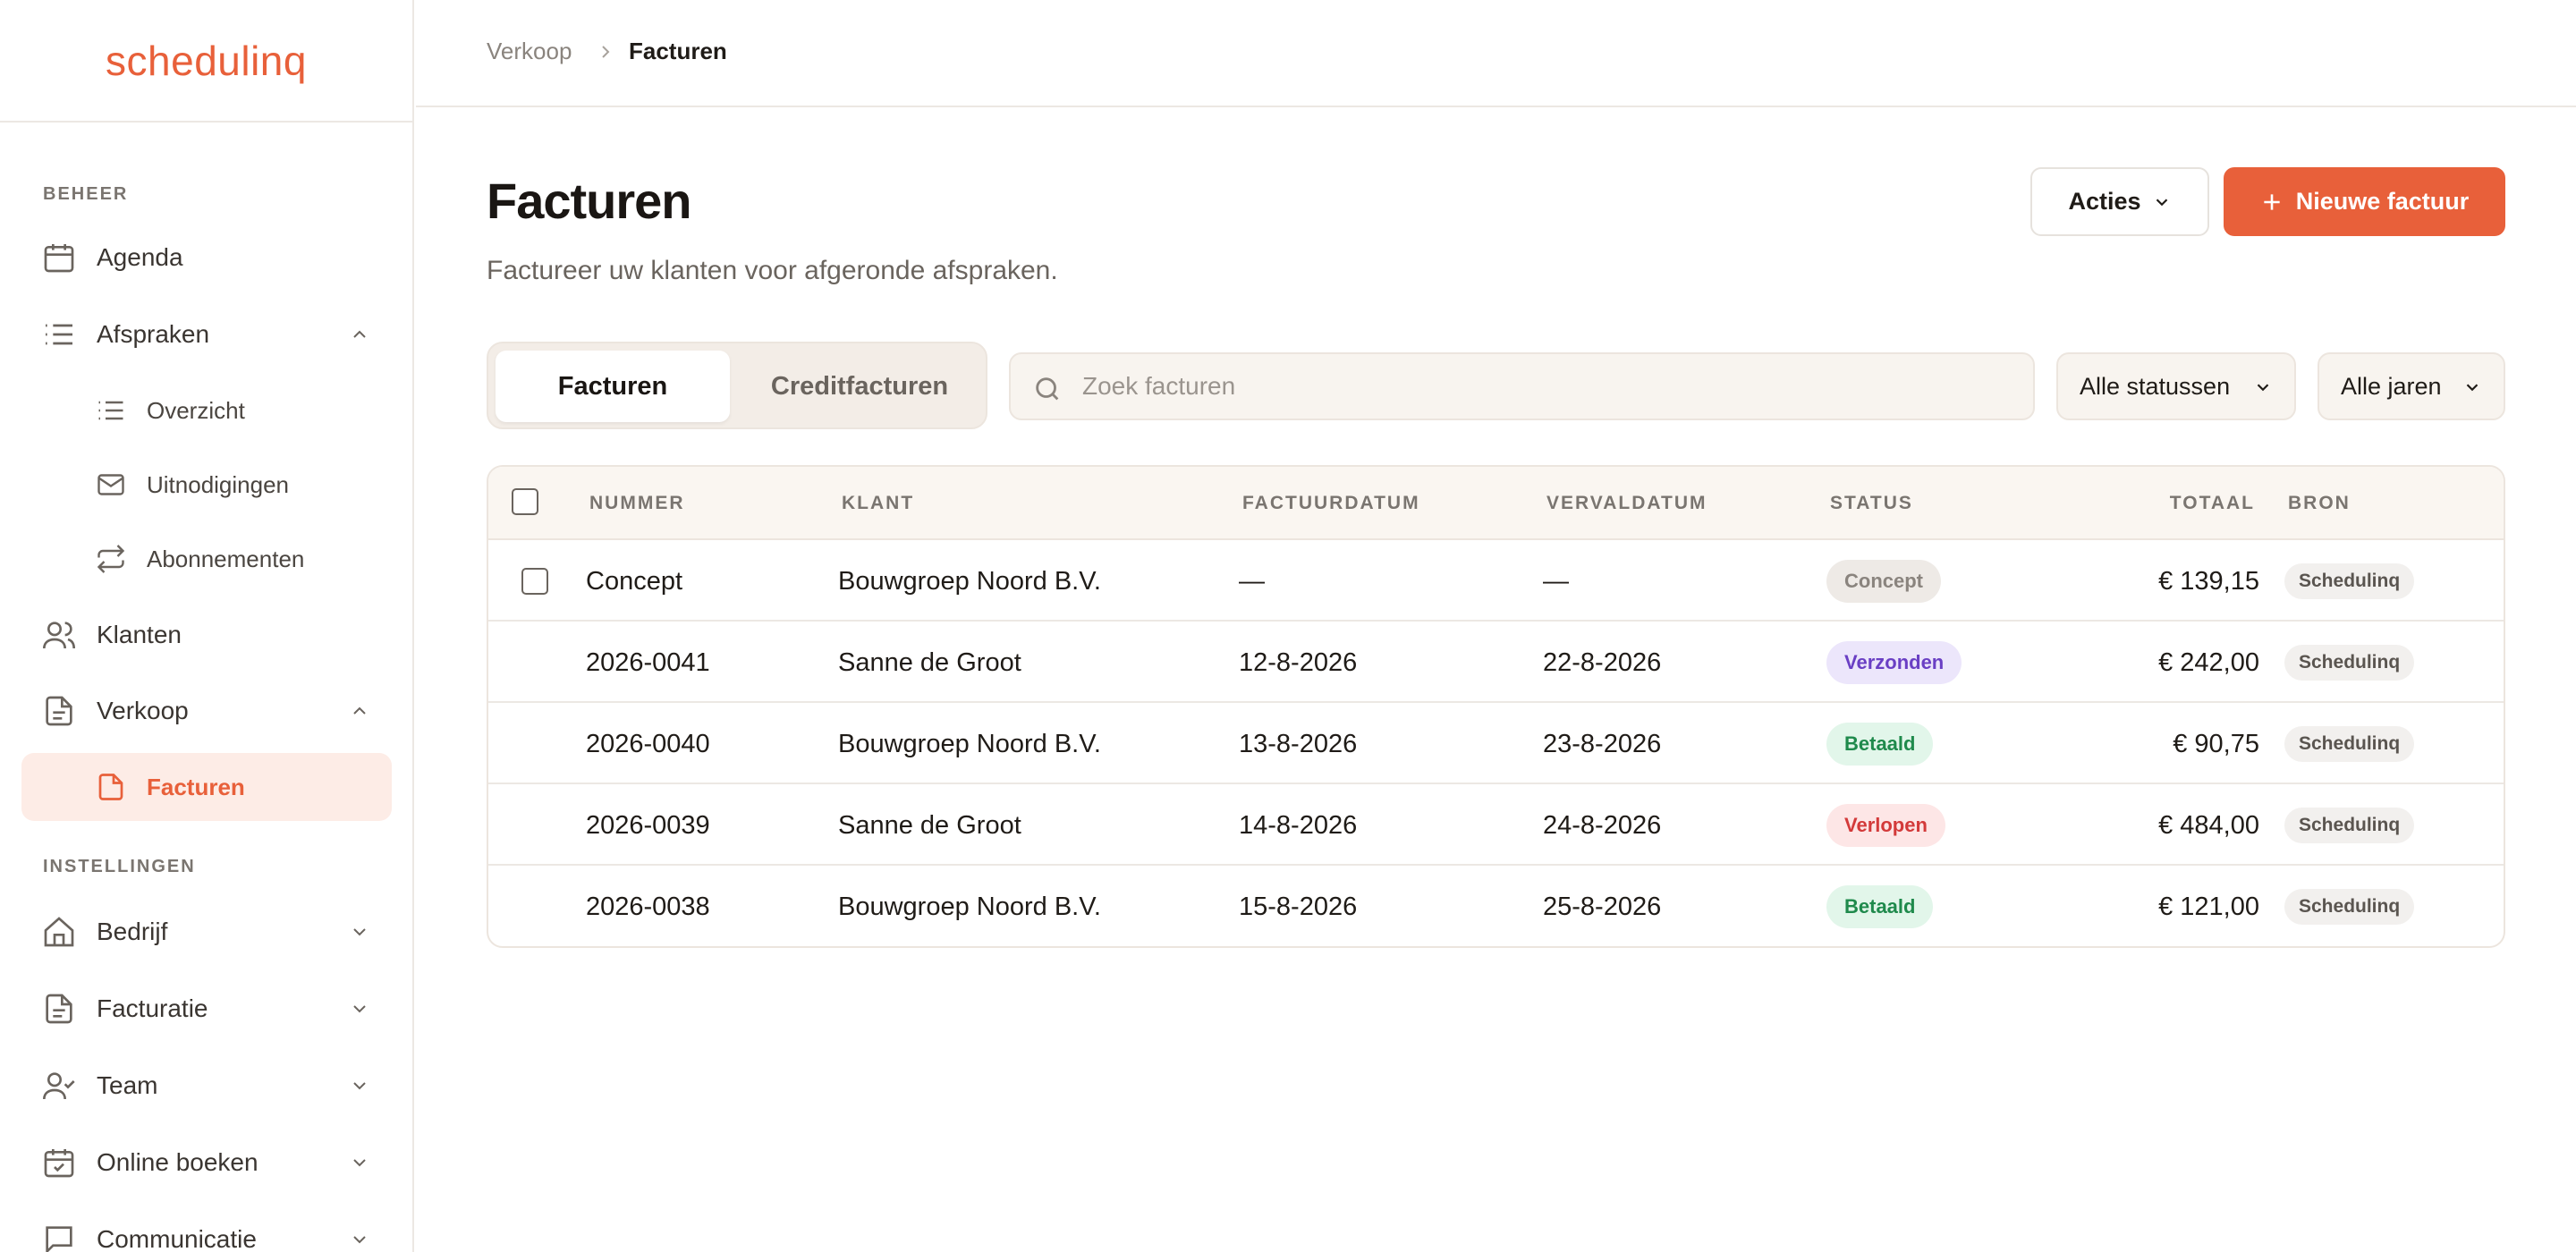 This screenshot has width=2576, height=1252. Describe the element at coordinates (1626, 503) in the screenshot. I see `column-header-vervaldatum: VERVALDATUM` at that location.